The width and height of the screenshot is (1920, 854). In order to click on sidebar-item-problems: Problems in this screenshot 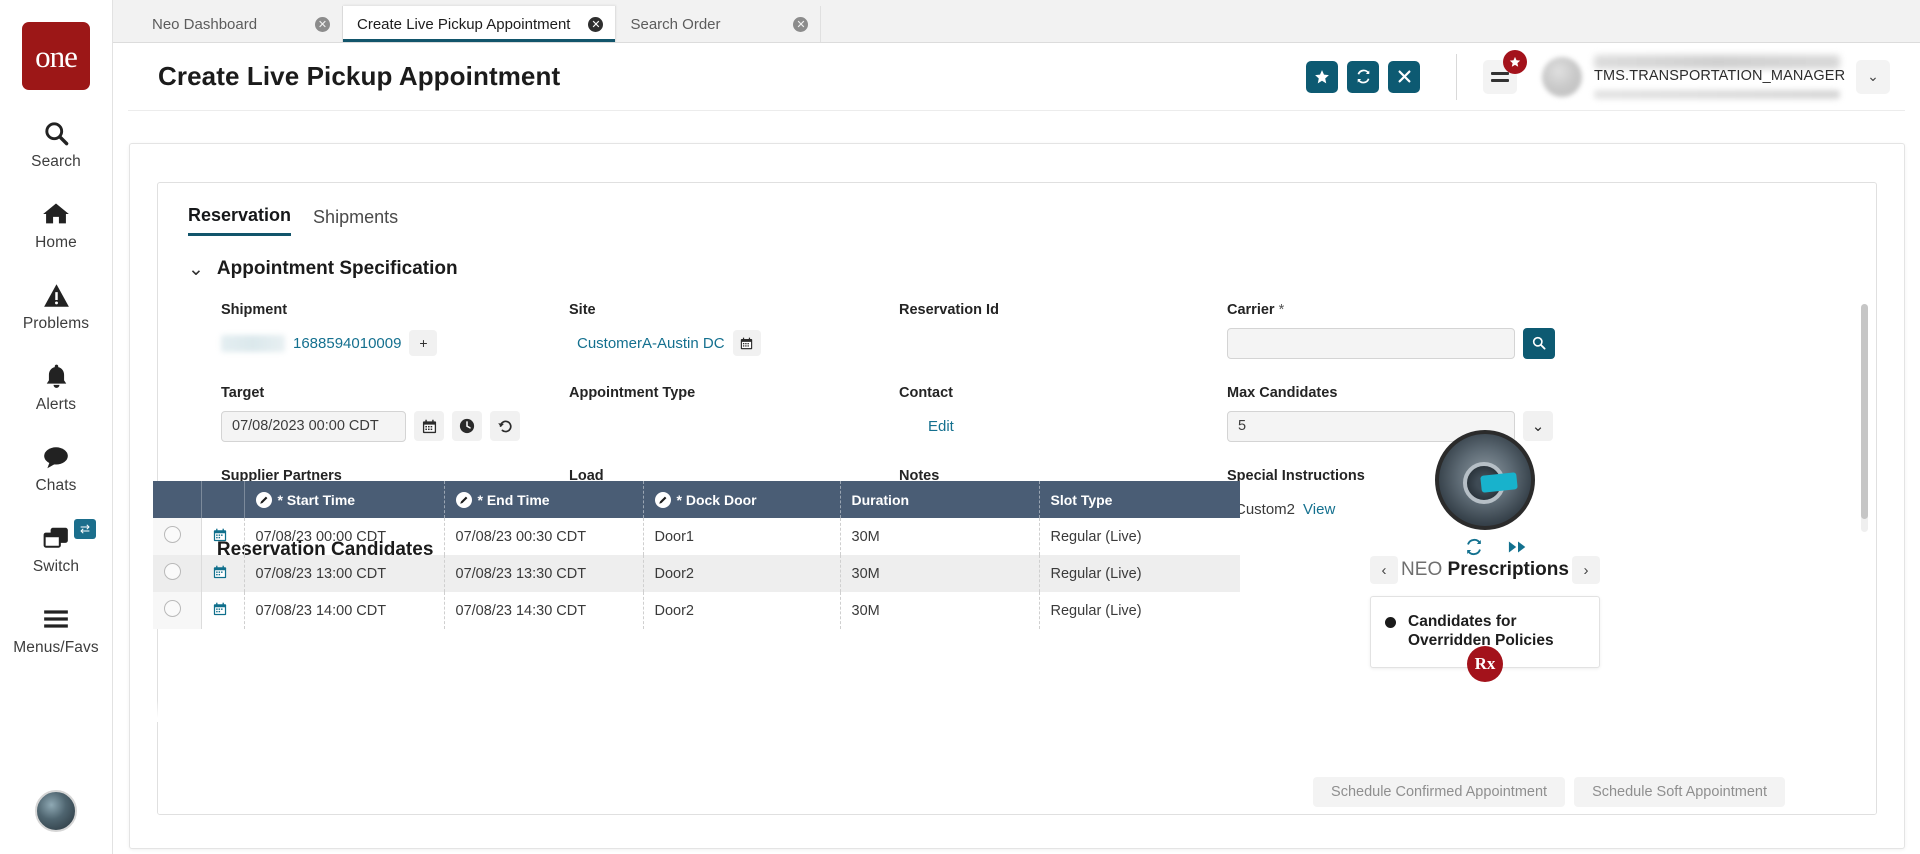, I will do `click(56, 305)`.